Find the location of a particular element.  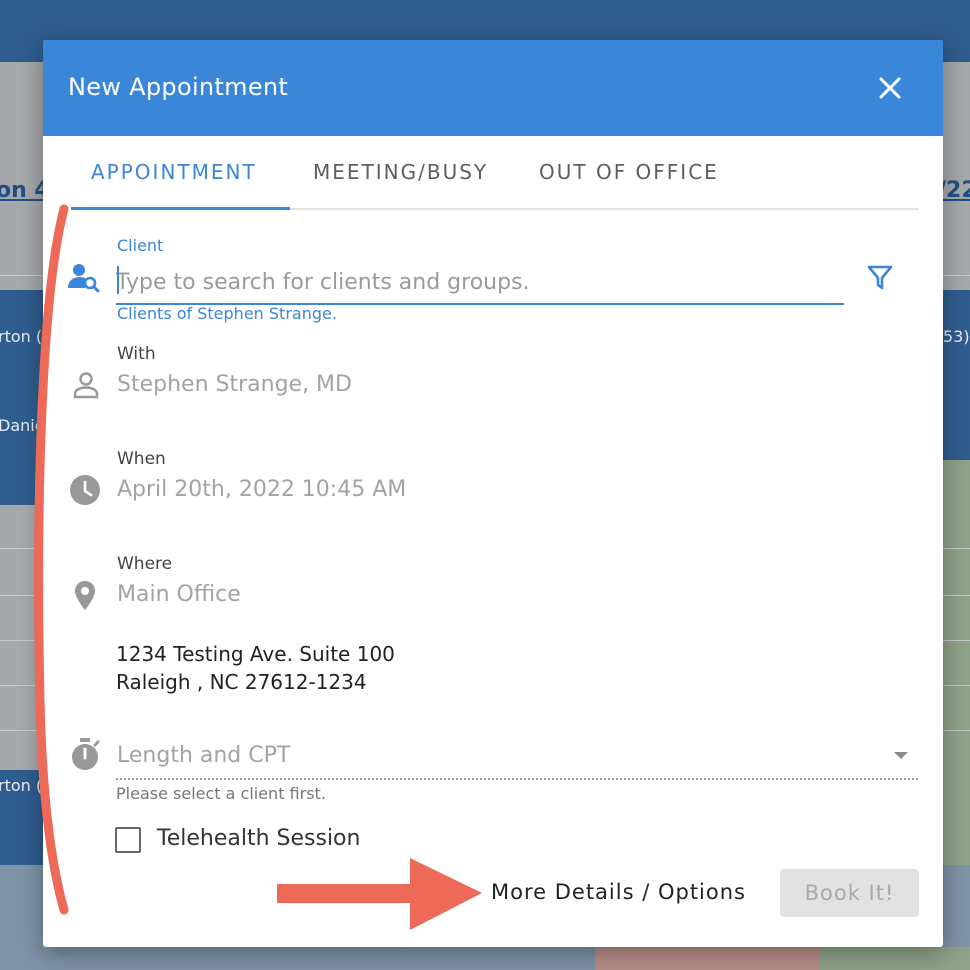

where-value: Main Office is located at coordinates (179, 594).